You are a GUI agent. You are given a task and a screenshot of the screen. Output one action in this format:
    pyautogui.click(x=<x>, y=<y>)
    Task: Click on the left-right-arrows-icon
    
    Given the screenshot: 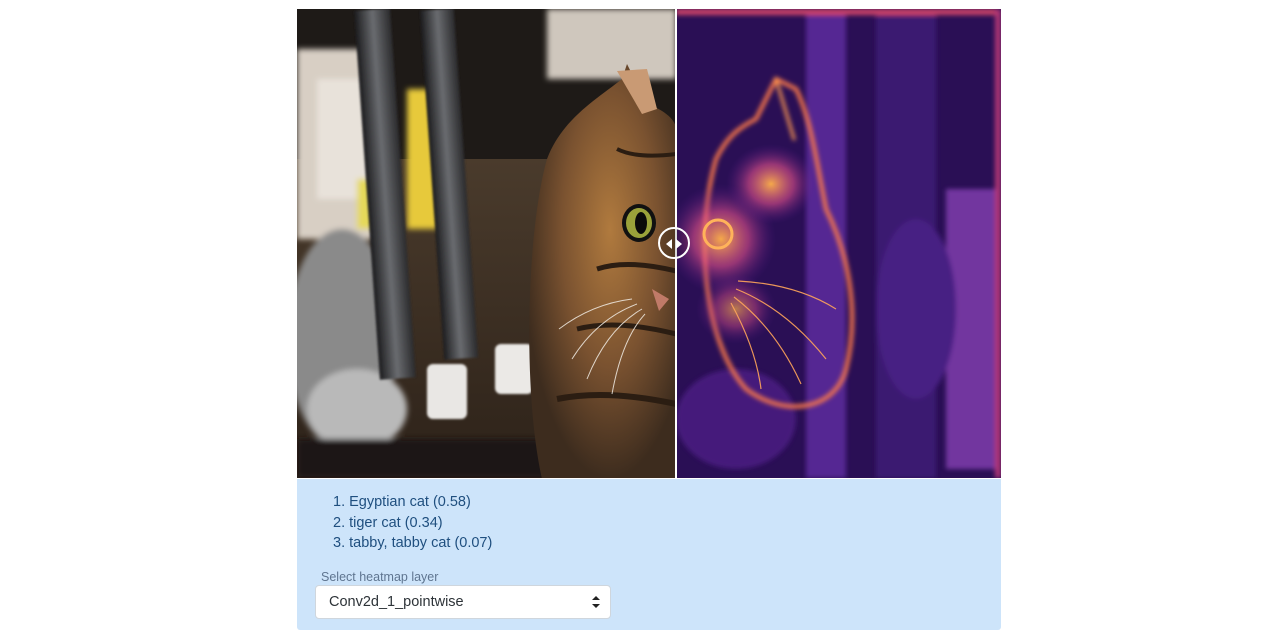 What is the action you would take?
    pyautogui.click(x=674, y=243)
    